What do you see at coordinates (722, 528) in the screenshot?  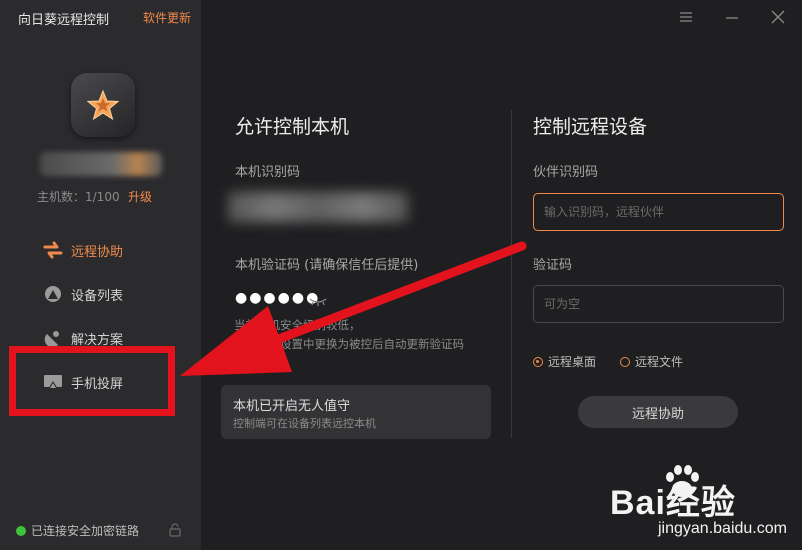 I see `watermark-url: jingyan.baidu.com` at bounding box center [722, 528].